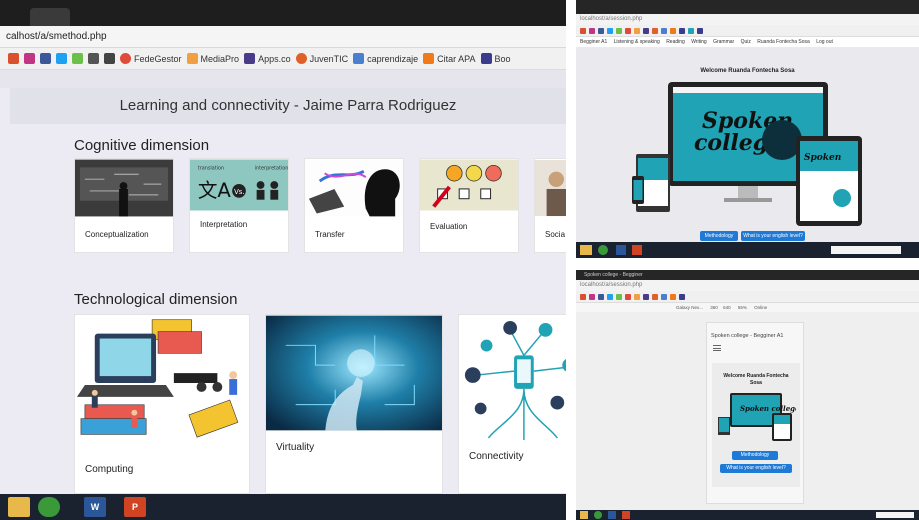  I want to click on nav-brand: Begginer A1, so click(593, 42).